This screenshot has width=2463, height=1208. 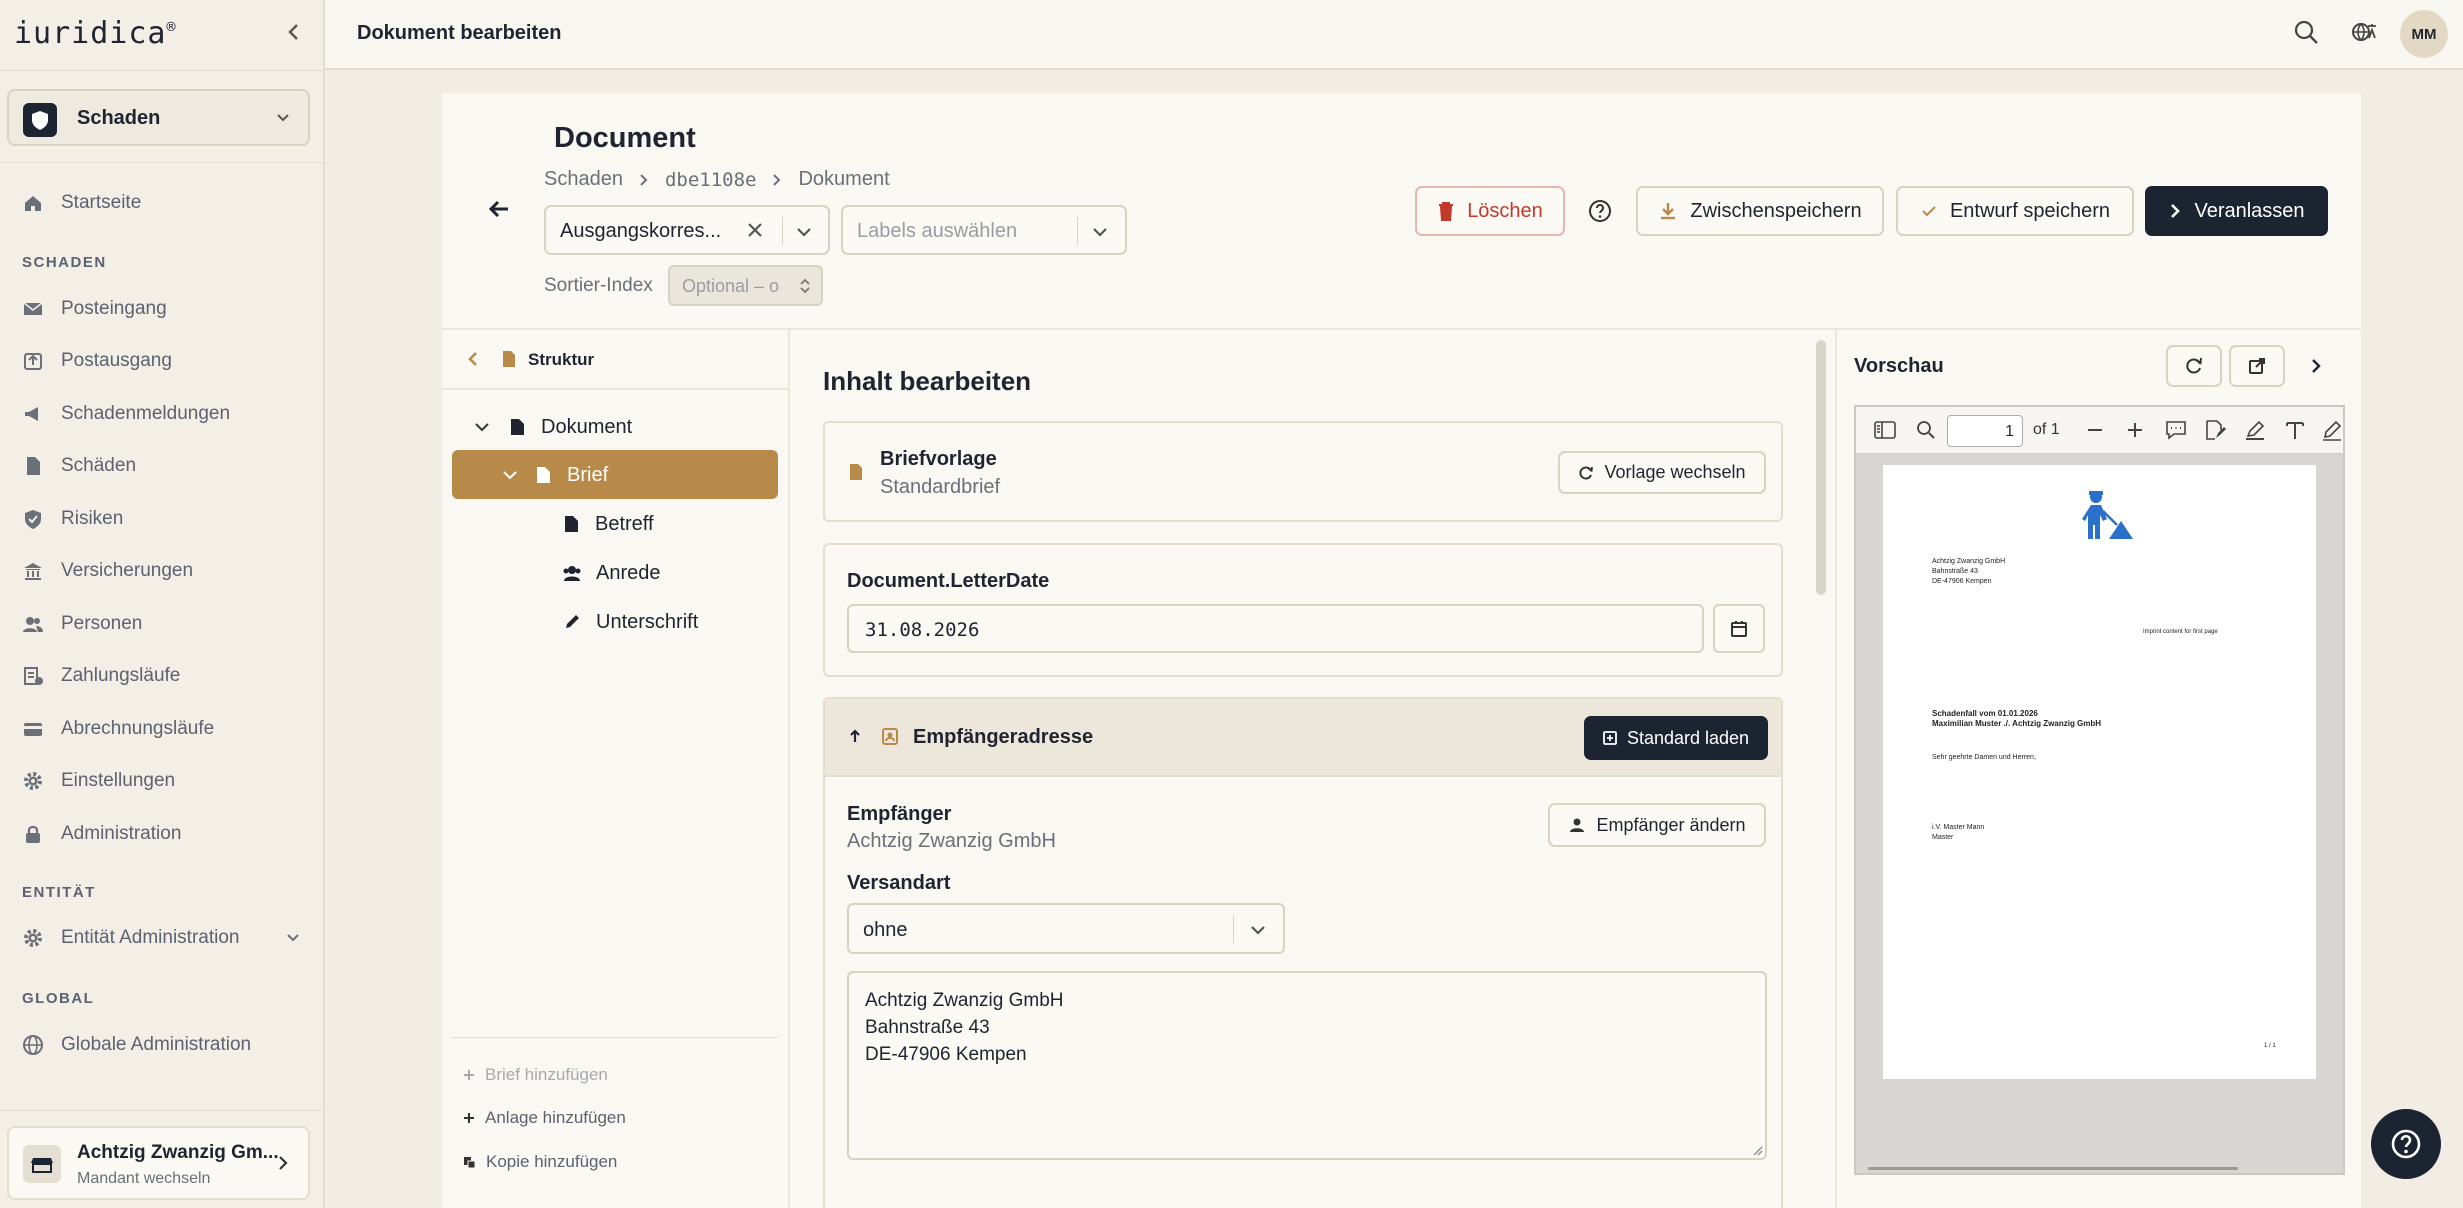 What do you see at coordinates (1760, 211) in the screenshot?
I see `save-temp-button: Zwischenspeichern` at bounding box center [1760, 211].